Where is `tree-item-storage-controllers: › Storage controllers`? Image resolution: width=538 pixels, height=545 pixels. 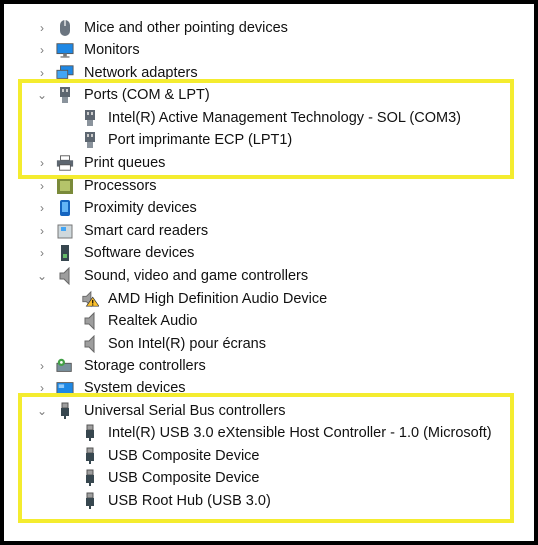 tree-item-storage-controllers: › Storage controllers is located at coordinates (264, 366).